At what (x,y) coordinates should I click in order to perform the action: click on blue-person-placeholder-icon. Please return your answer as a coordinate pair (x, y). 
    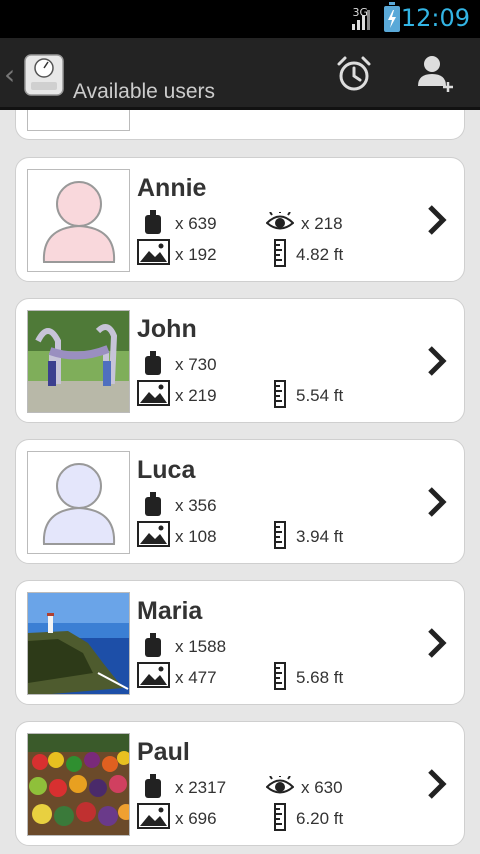
    Looking at the image, I should click on (79, 504).